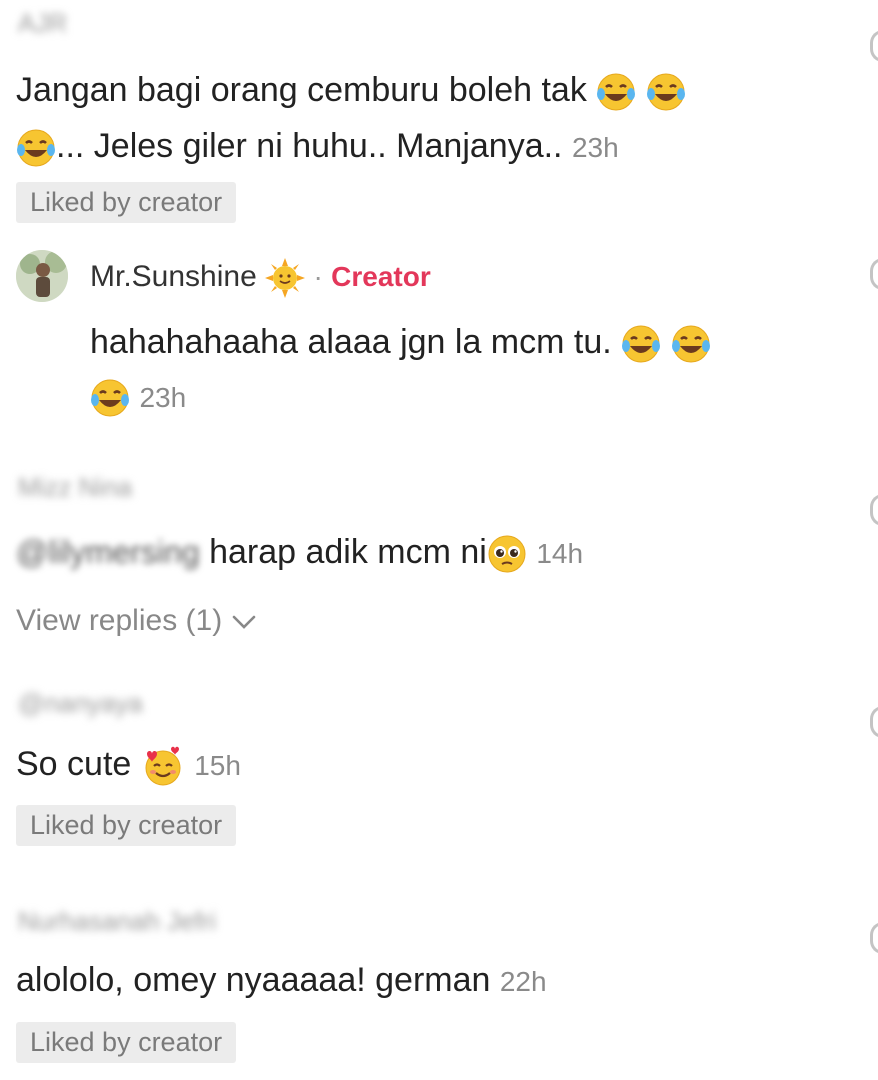 This screenshot has height=1080, width=878. I want to click on sun-with-face-emoji, so click(285, 278).